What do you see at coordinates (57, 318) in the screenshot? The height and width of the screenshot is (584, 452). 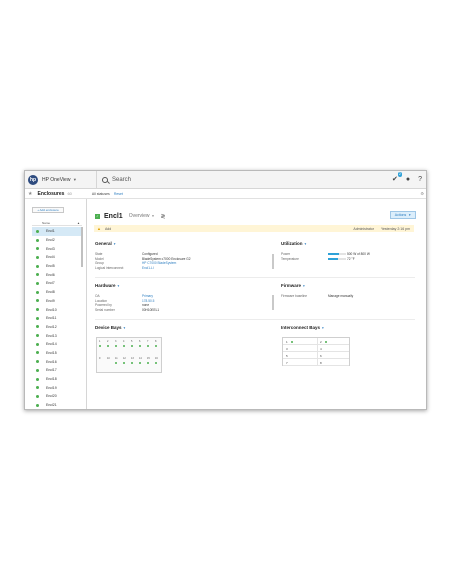 I see `list-item: Encl11` at bounding box center [57, 318].